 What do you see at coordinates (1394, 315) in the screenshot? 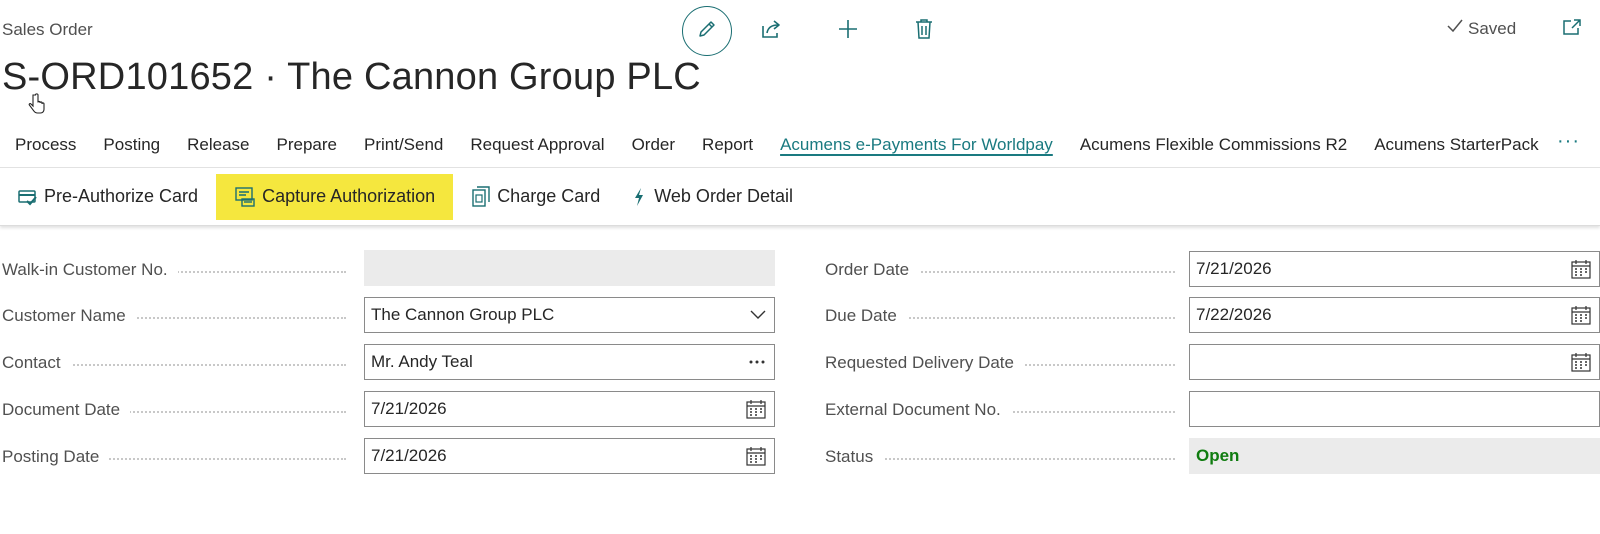
I see `due-date-input: 7/22/2026` at bounding box center [1394, 315].